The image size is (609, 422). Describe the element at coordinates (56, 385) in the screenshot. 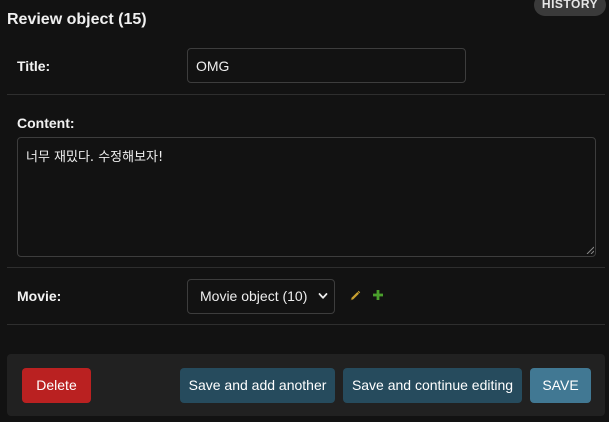

I see `delete-button: Delete` at that location.